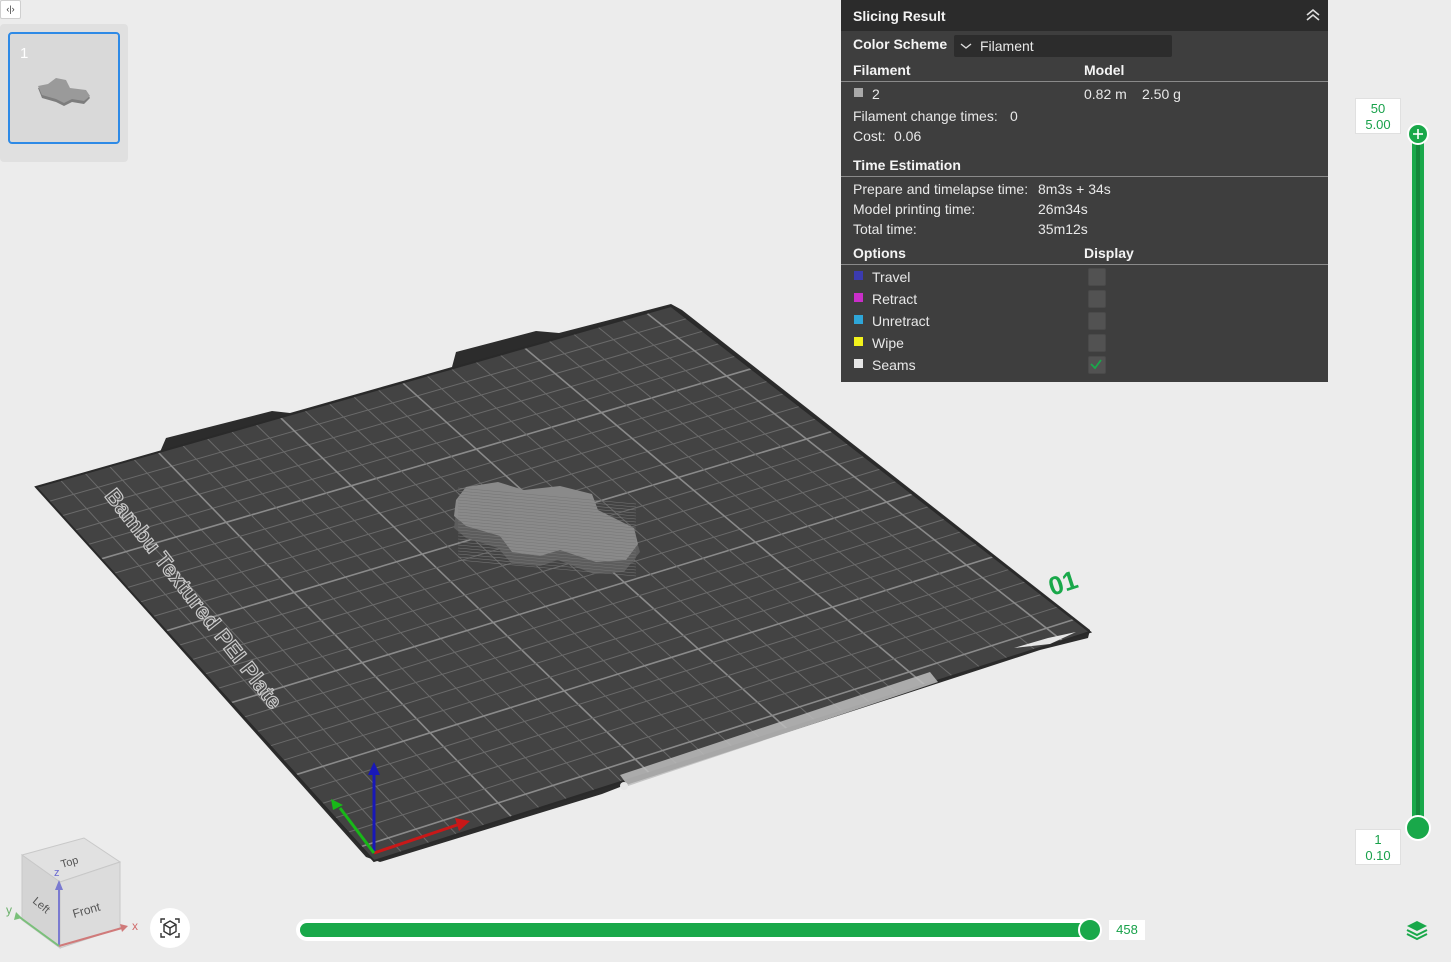  I want to click on total-time-value: 35m12s, so click(1063, 229).